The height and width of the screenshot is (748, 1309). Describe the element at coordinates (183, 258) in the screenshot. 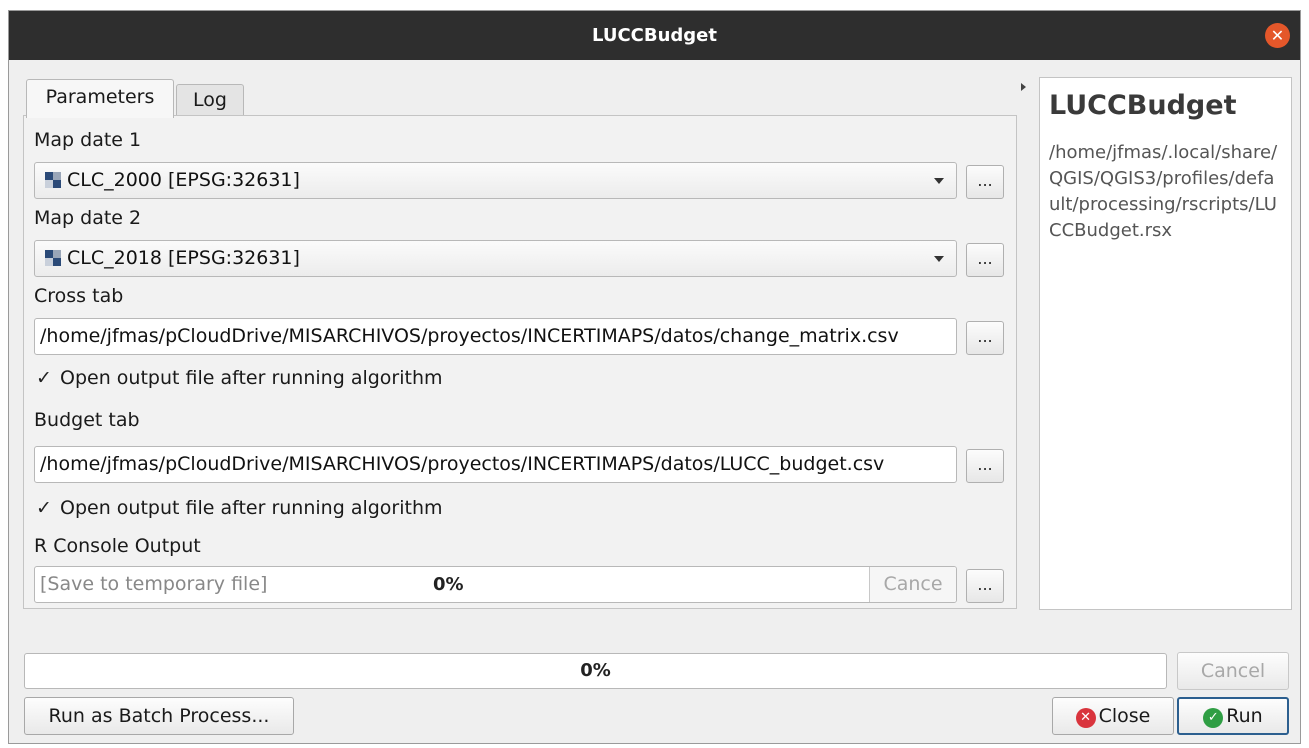

I see `map-date-2-value: CLC_2018 [EPSG:32631]` at that location.